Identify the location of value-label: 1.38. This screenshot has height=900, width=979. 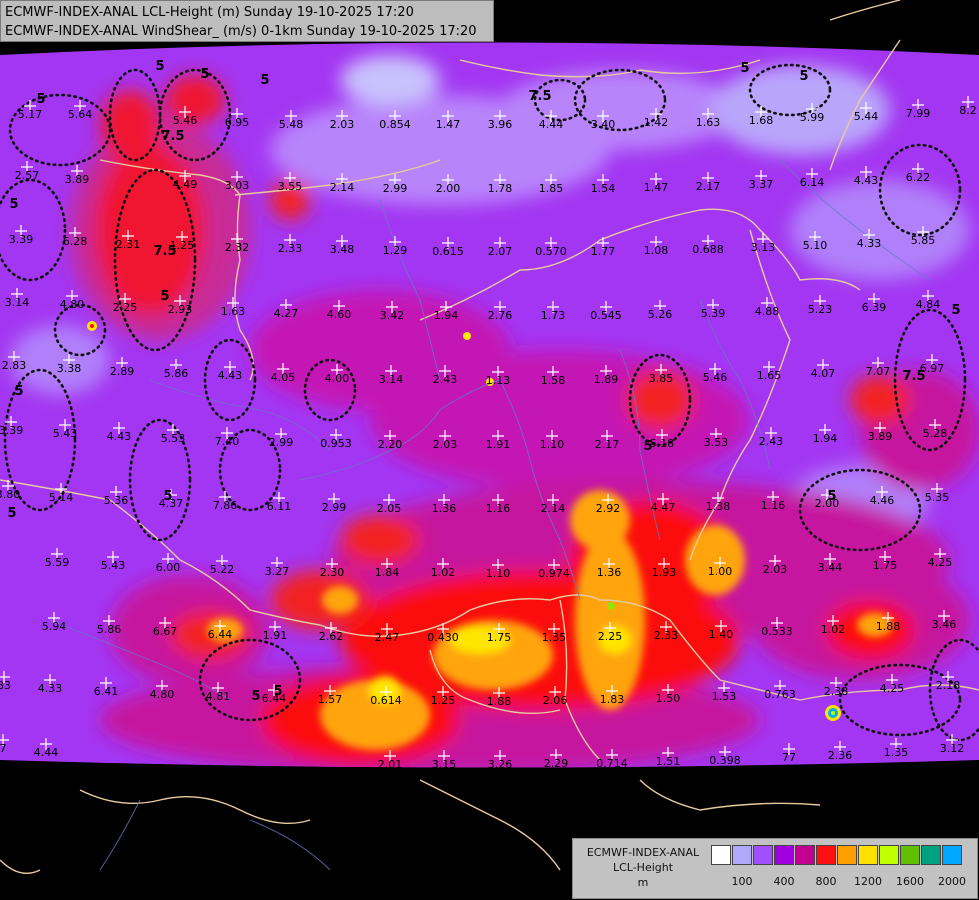
(718, 506).